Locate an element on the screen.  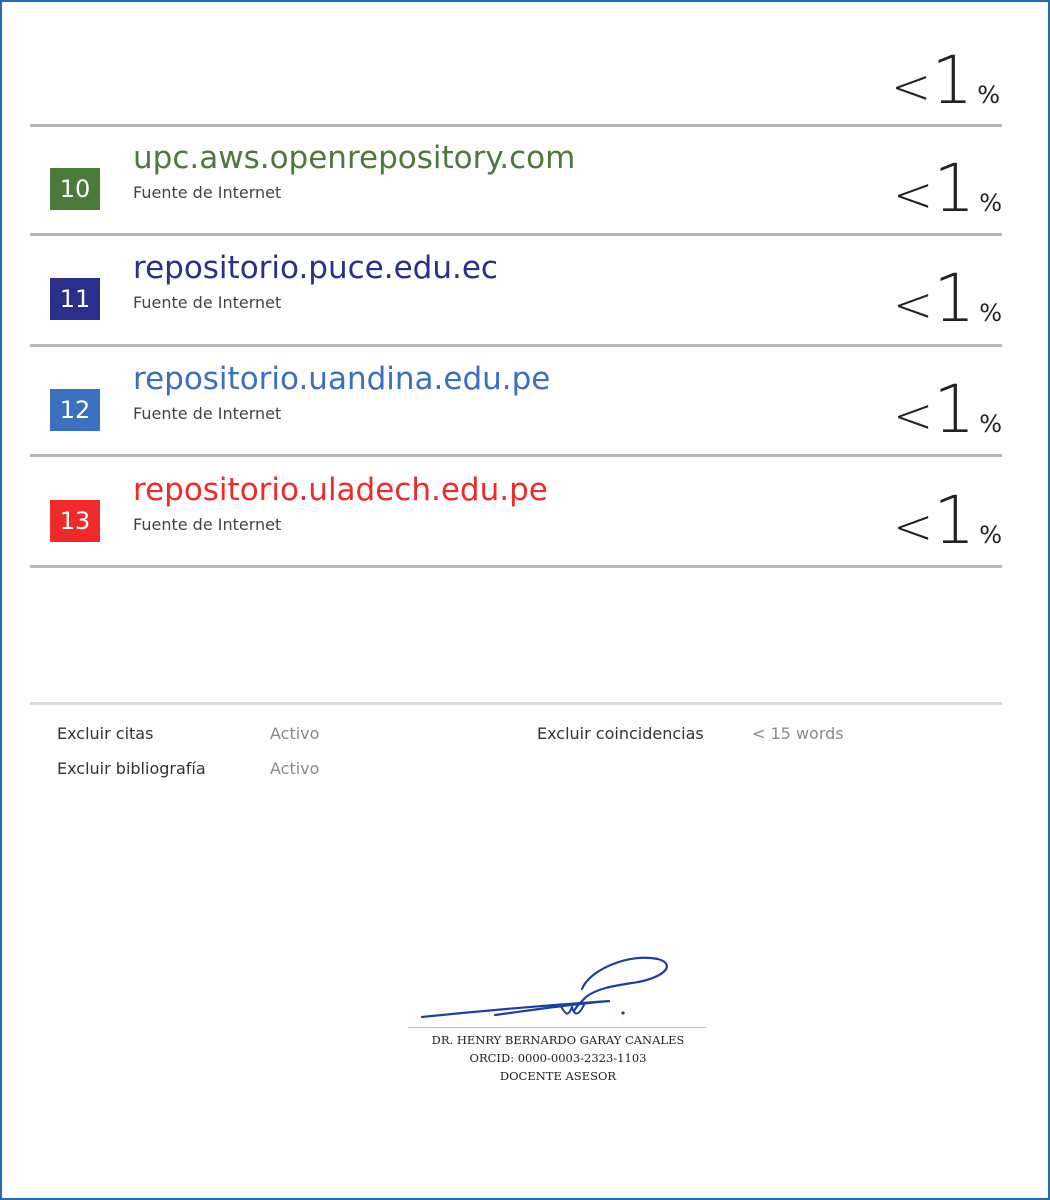
source-rank-badge: 12 is located at coordinates (75, 410).